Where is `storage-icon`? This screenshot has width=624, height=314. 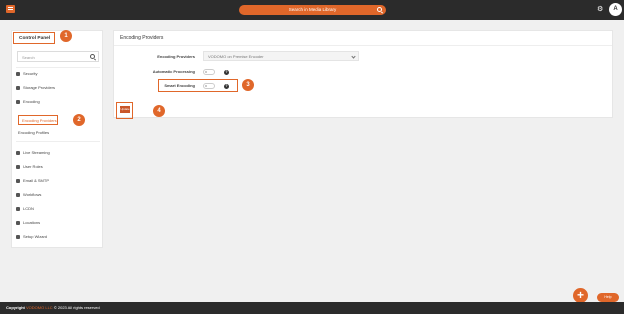
storage-icon is located at coordinates (18, 87).